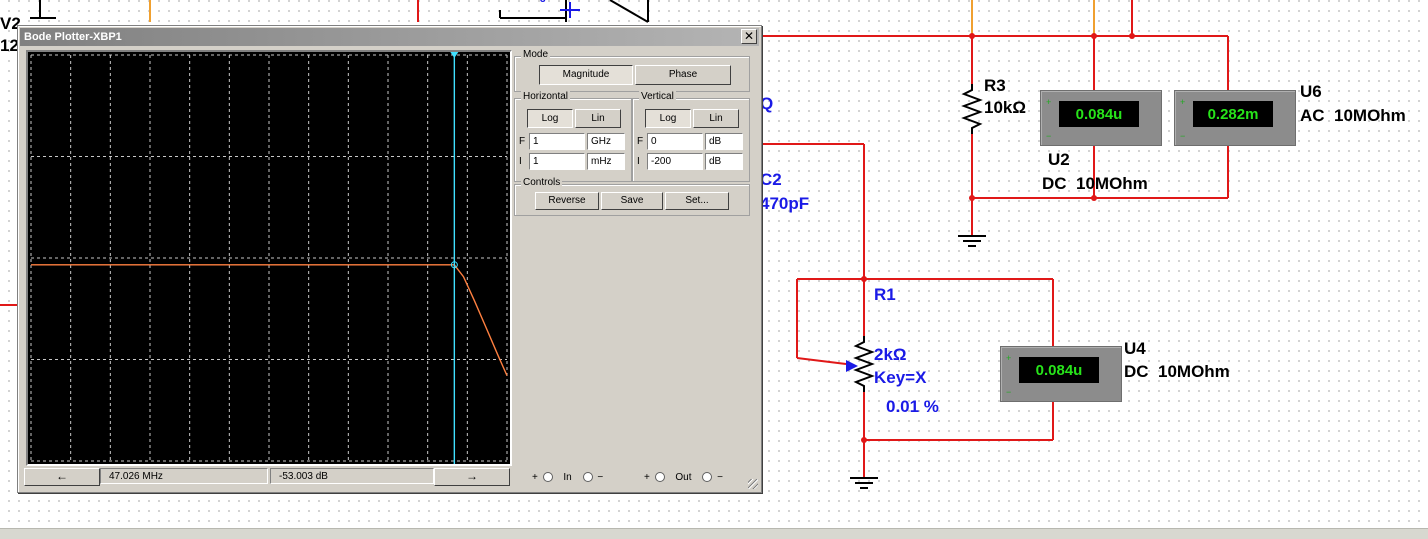 The width and height of the screenshot is (1428, 539). What do you see at coordinates (62, 477) in the screenshot?
I see `cursor-left-button: ←` at bounding box center [62, 477].